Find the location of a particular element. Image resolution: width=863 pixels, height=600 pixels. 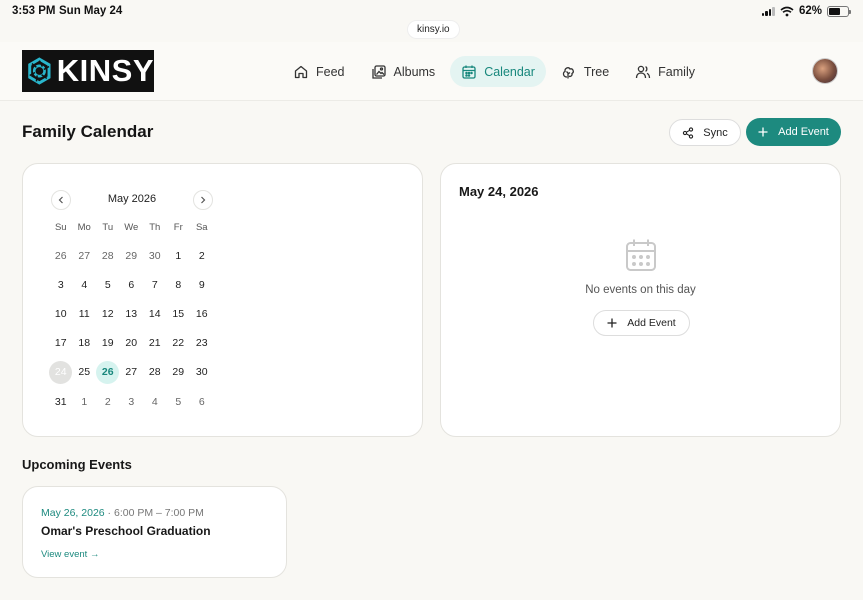

calendar-day-number: 25 is located at coordinates (84, 372).